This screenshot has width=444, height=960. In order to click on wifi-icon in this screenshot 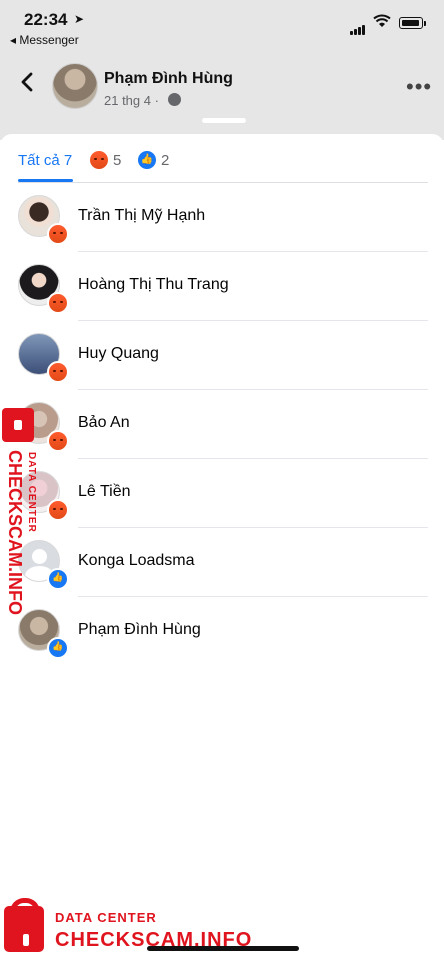, I will do `click(382, 20)`.